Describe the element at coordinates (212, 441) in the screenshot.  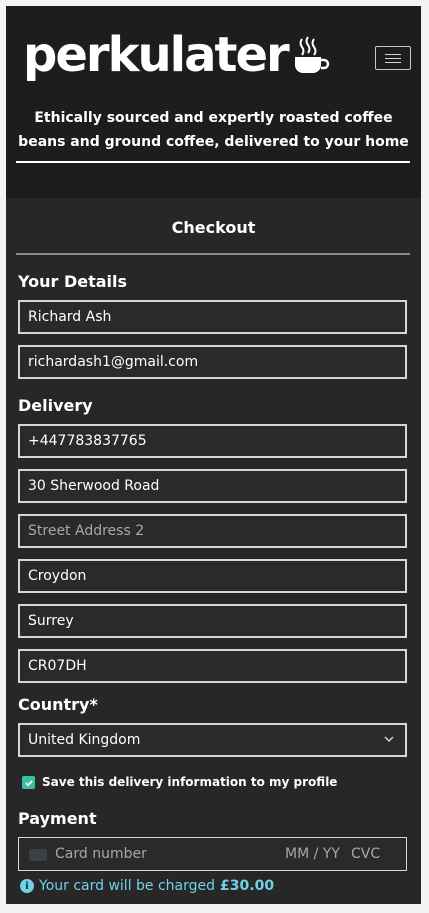
I see `phone-field: +447783837765` at that location.